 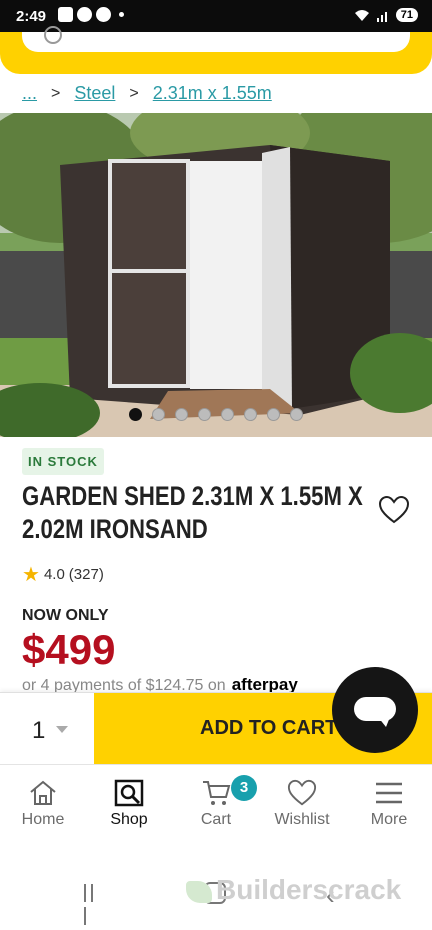 What do you see at coordinates (63, 461) in the screenshot?
I see `stock-badge: IN STOCK` at bounding box center [63, 461].